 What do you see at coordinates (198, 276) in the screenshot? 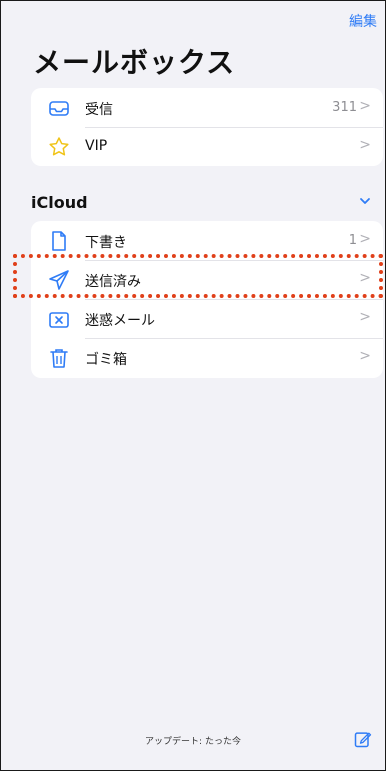
I see `highlight-box` at bounding box center [198, 276].